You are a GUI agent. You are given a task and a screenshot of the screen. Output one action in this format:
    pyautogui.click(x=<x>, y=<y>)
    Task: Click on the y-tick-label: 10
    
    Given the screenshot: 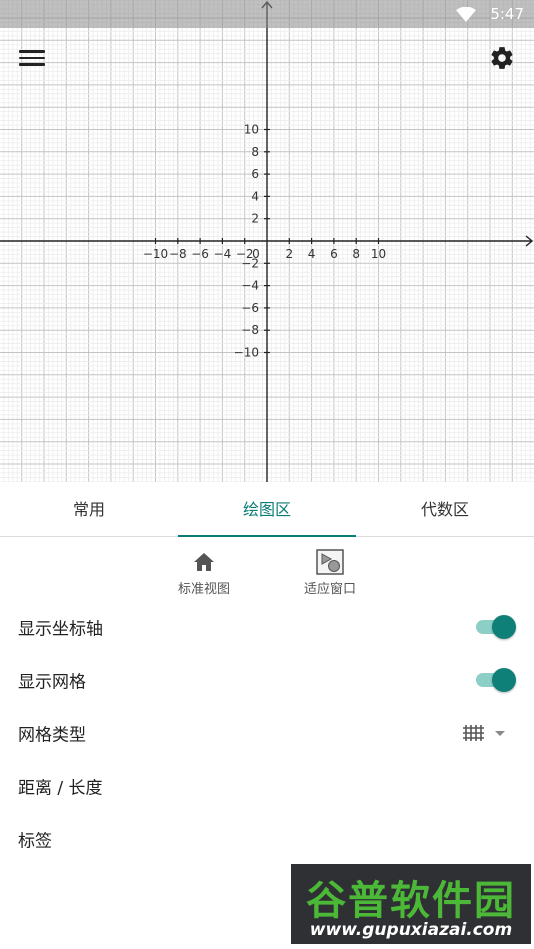 What is the action you would take?
    pyautogui.click(x=251, y=130)
    